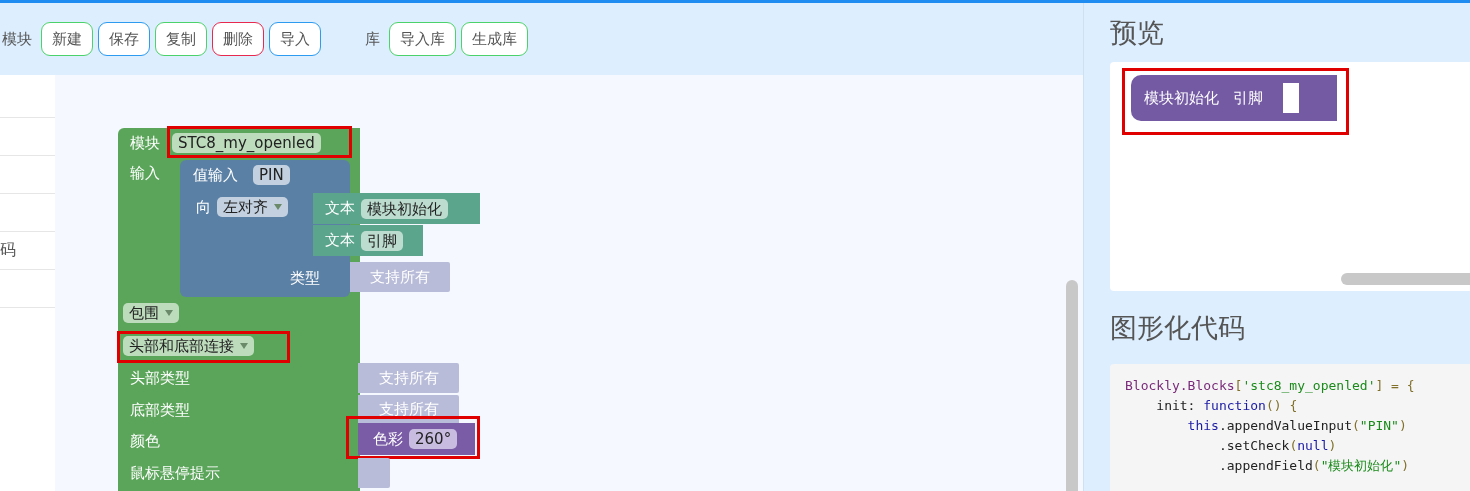  I want to click on connections-dropdown: 包围, so click(151, 313).